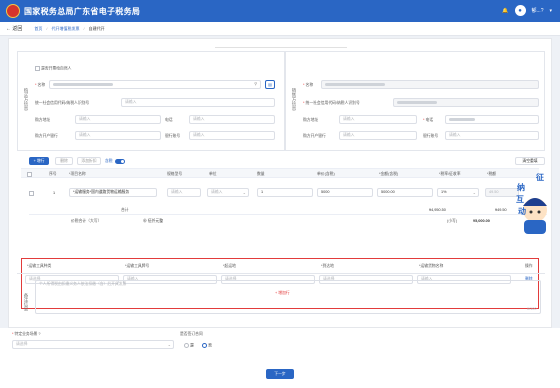  Describe the element at coordinates (550, 11) in the screenshot. I see `chevron-down-icon: ▾` at that location.